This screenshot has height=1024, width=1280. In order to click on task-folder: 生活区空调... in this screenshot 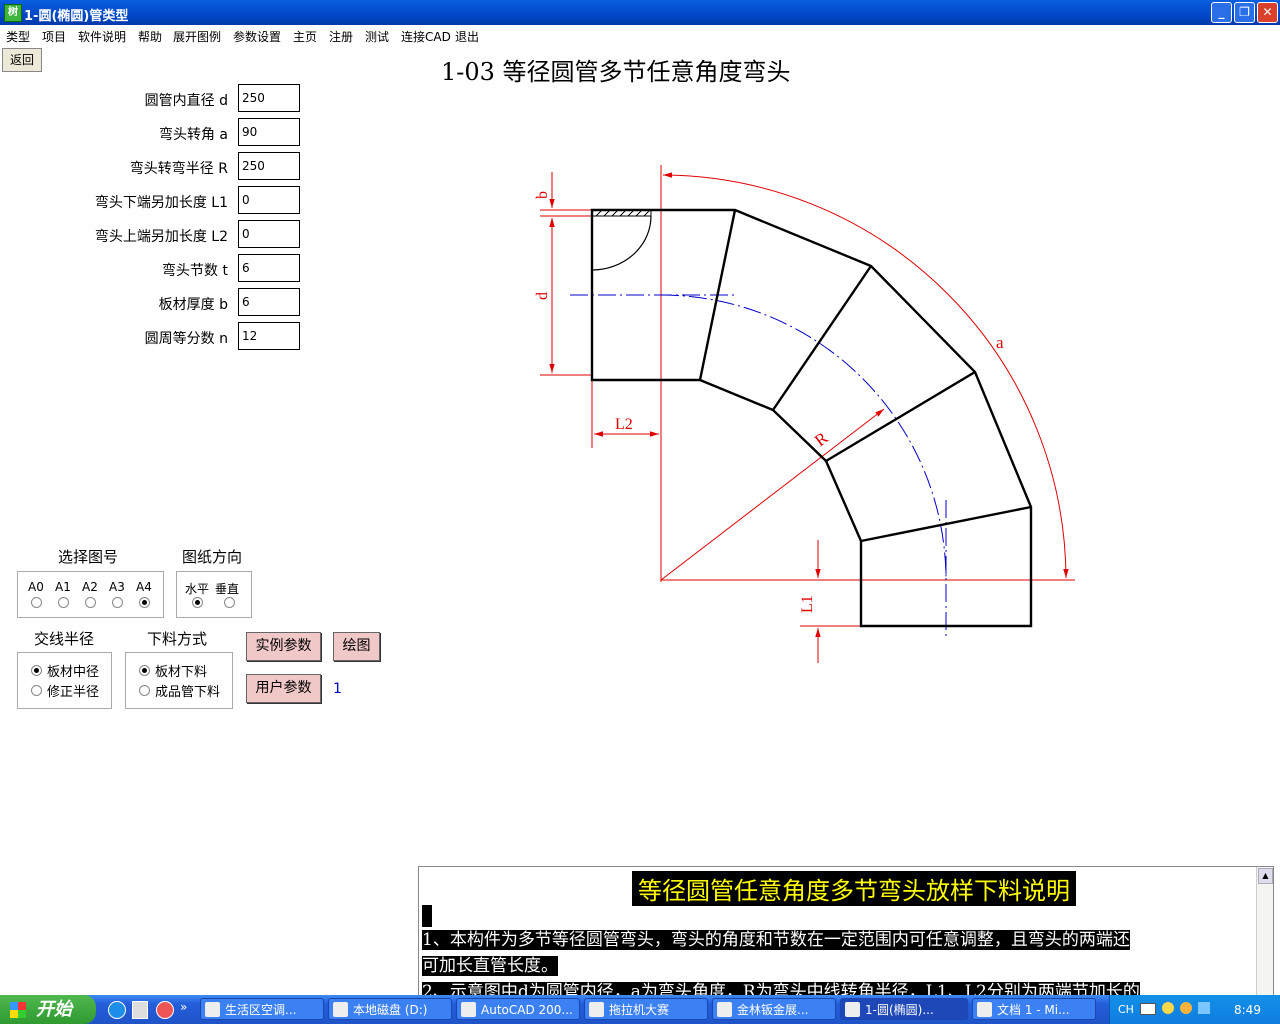, I will do `click(262, 1009)`.